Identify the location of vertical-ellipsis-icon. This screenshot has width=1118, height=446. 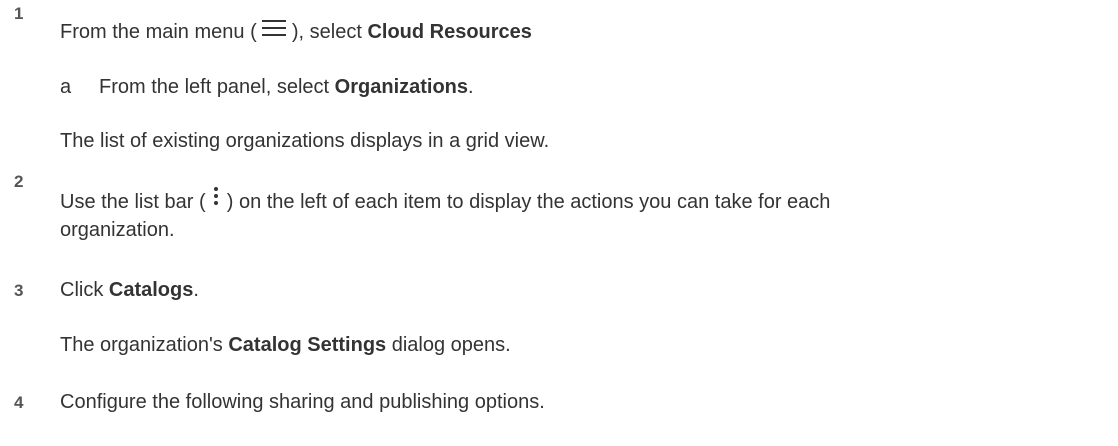
(216, 197).